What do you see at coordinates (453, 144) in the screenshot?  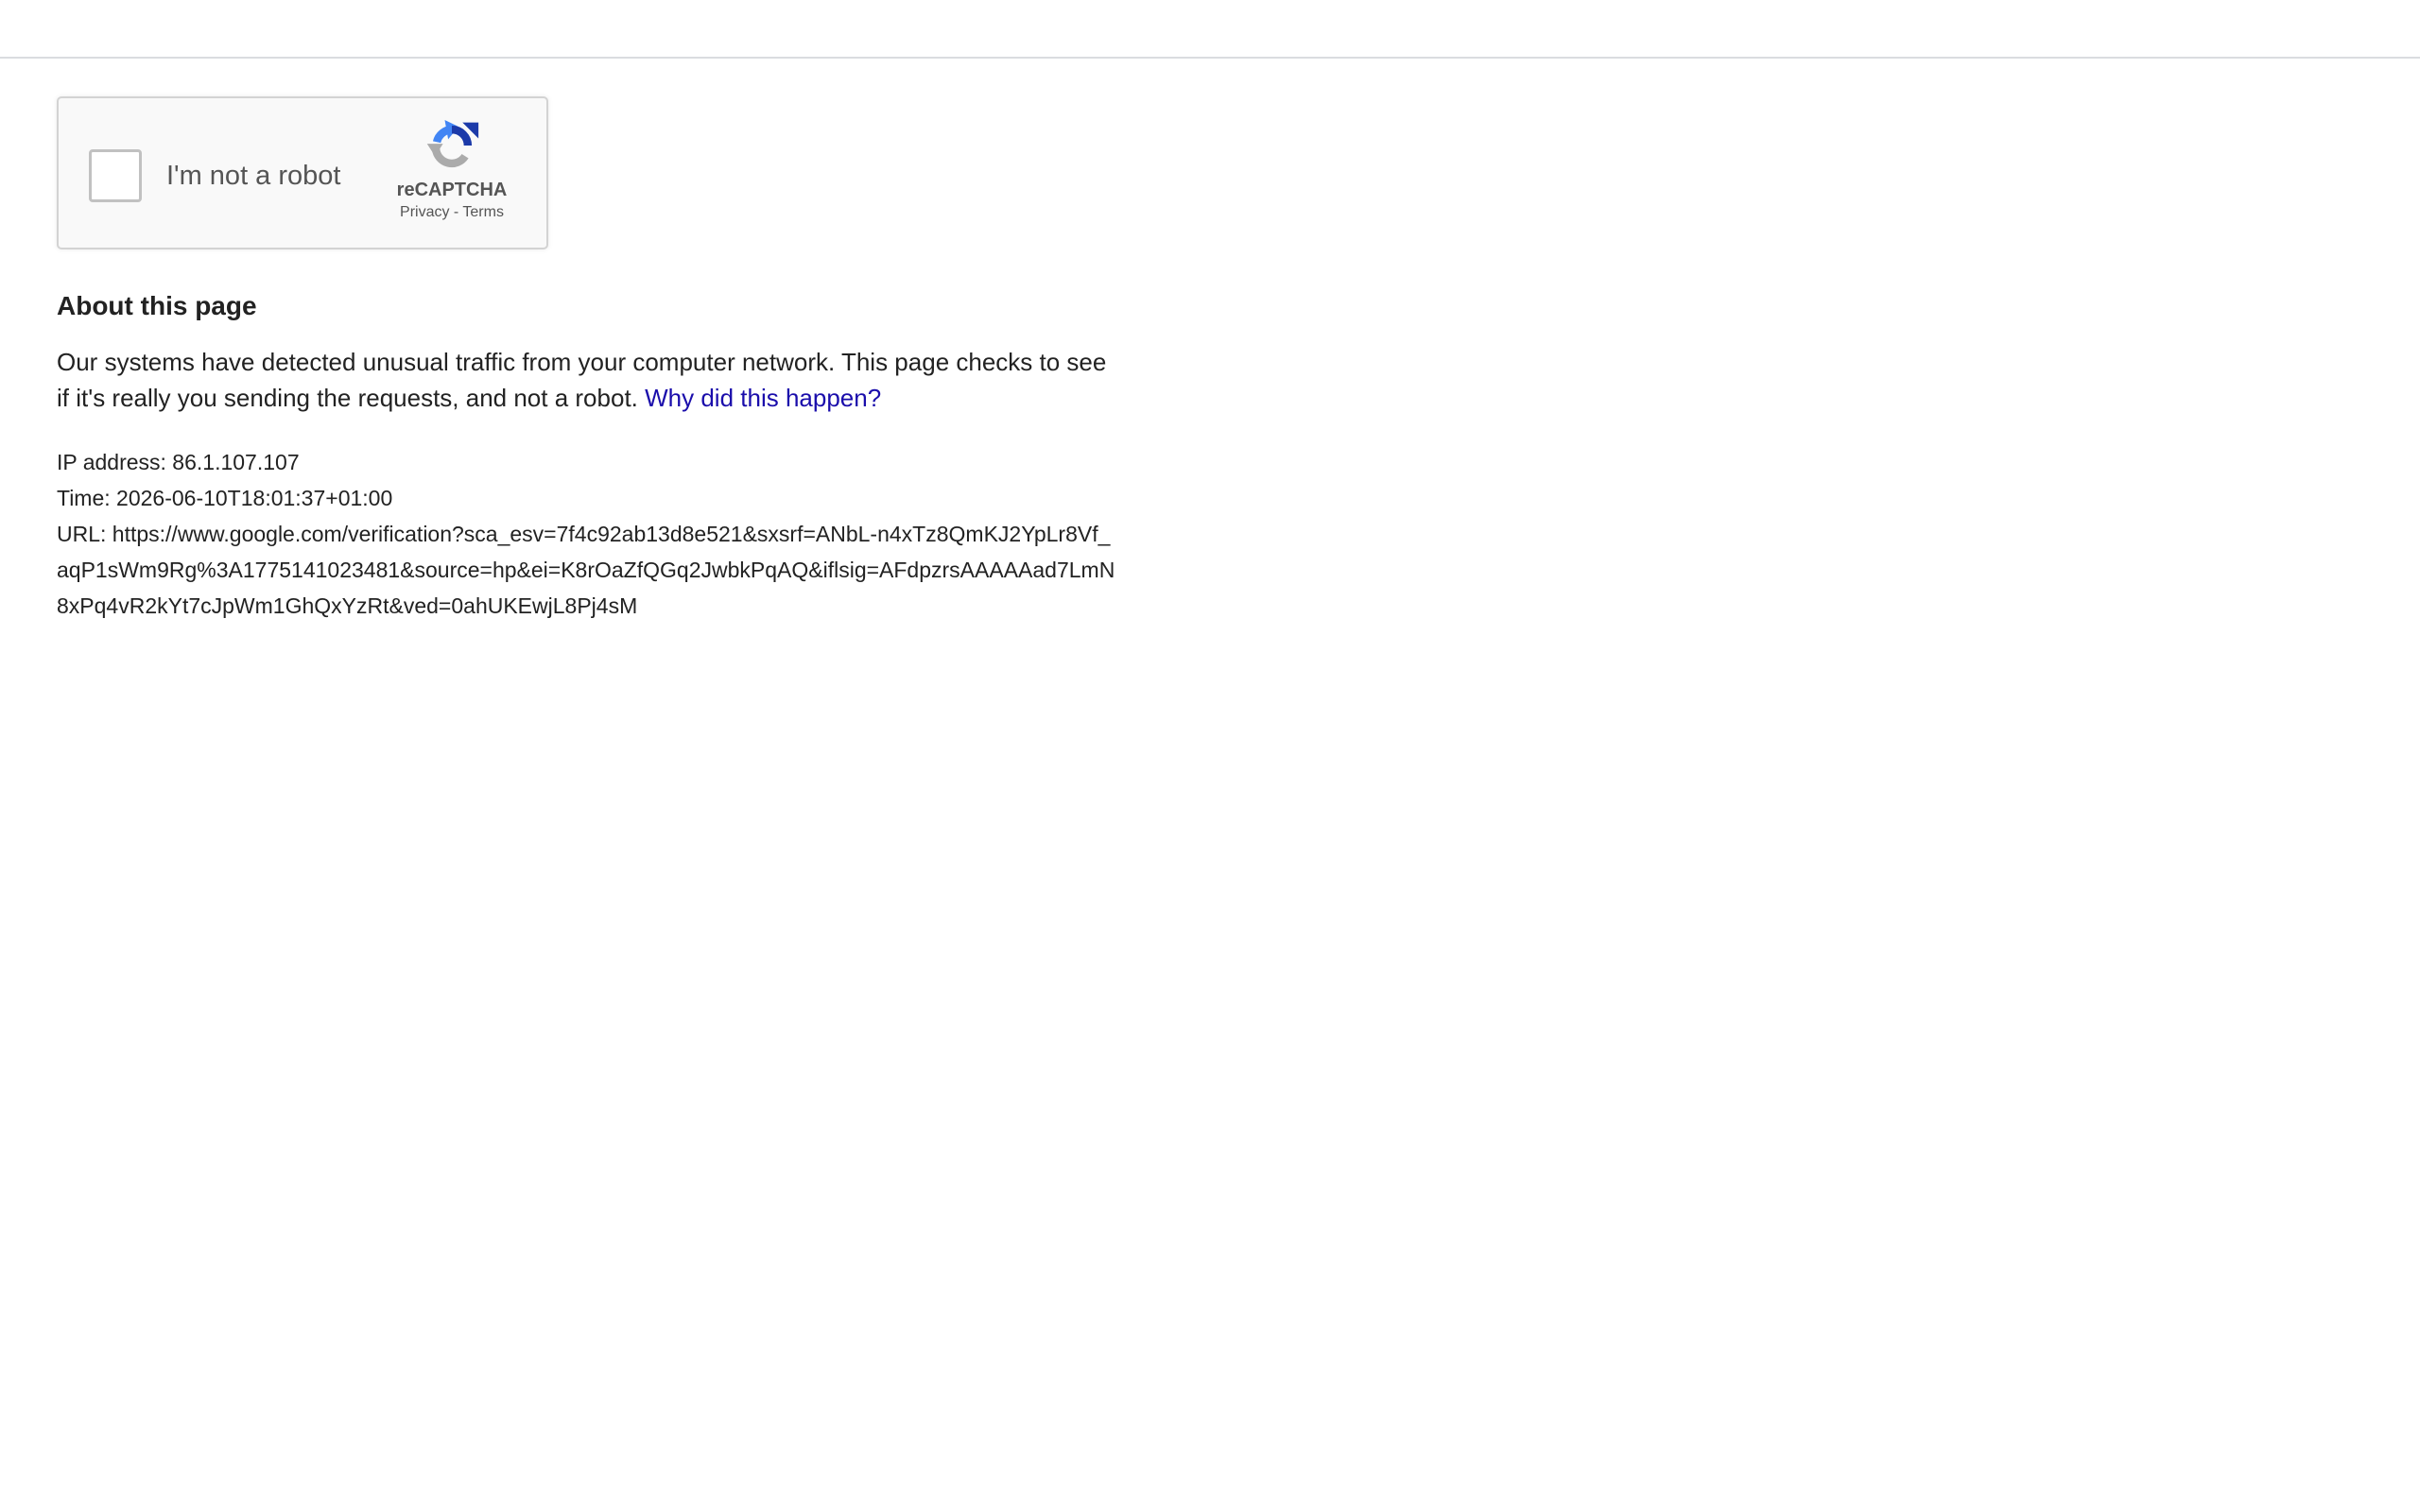 I see `recaptcha-logo-icon` at bounding box center [453, 144].